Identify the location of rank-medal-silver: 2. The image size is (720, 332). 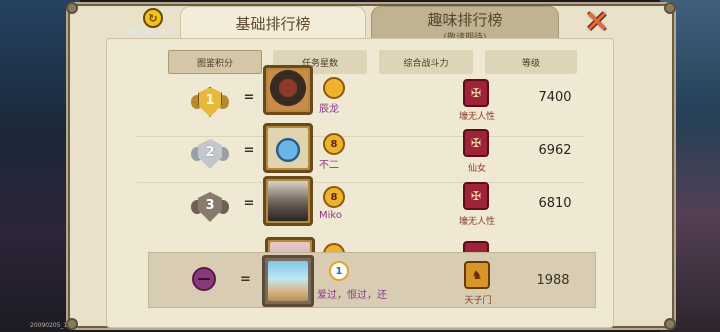
(210, 156).